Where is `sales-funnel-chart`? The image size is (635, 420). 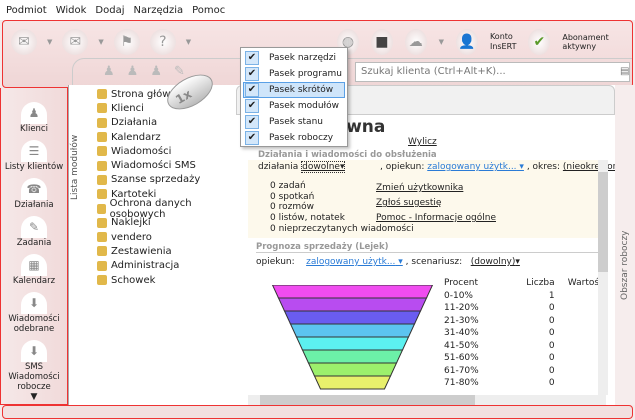 sales-funnel-chart is located at coordinates (352, 337).